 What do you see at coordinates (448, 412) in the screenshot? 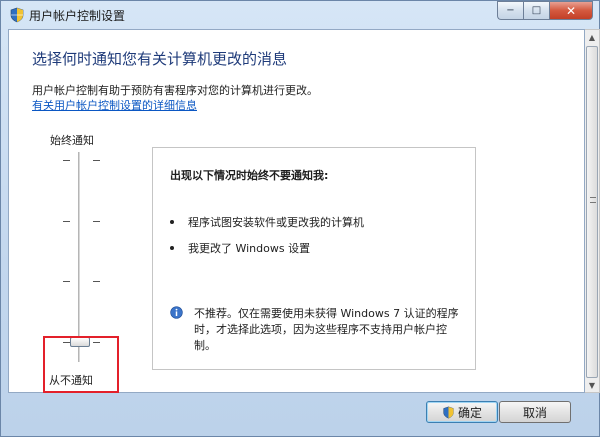
I see `admin-shield-icon` at bounding box center [448, 412].